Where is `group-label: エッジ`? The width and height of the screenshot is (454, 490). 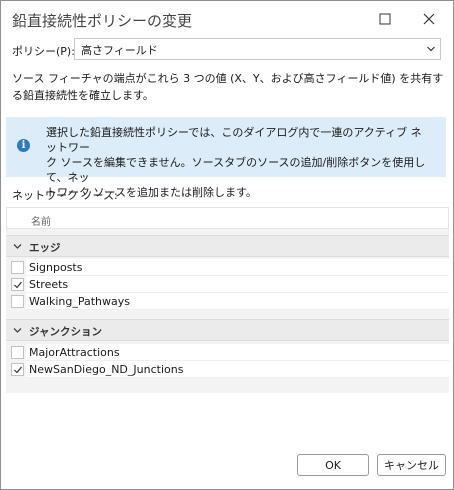
group-label: エッジ is located at coordinates (45, 248).